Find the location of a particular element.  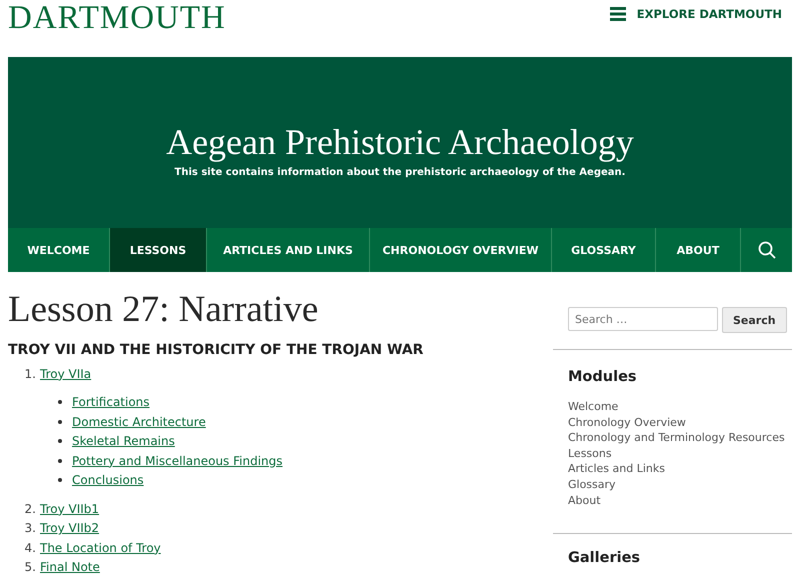

module-link: Chronology and Terminology Resources is located at coordinates (680, 438).